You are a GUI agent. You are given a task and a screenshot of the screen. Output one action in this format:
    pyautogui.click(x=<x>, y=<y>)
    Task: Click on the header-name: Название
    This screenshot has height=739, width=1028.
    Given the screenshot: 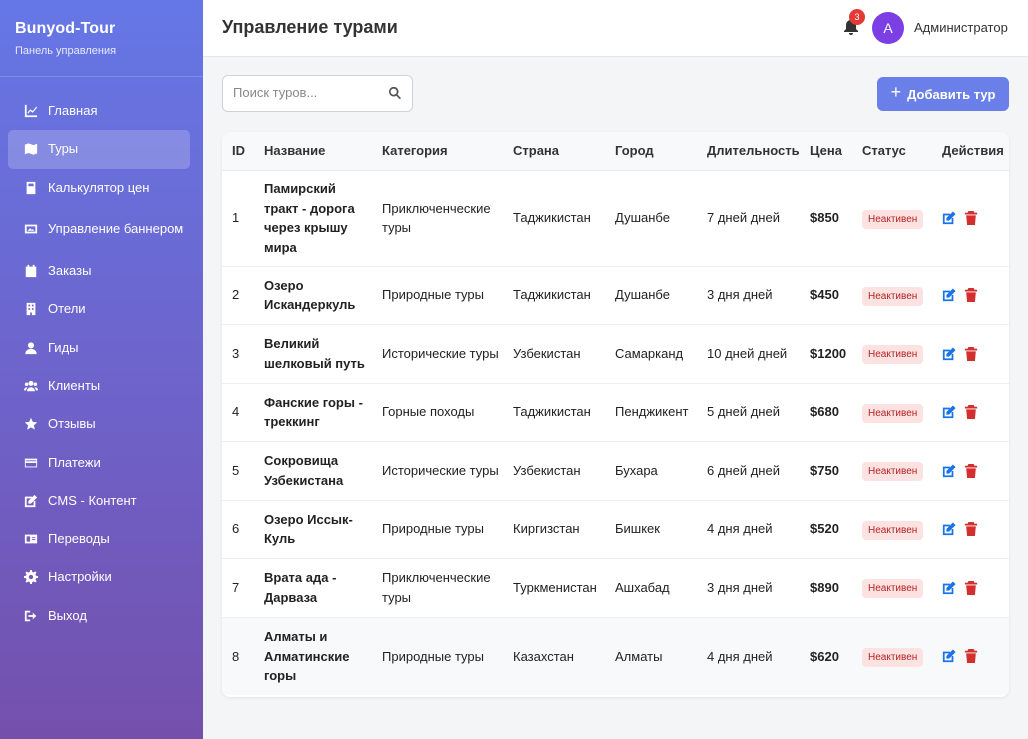 What is the action you would take?
    pyautogui.click(x=313, y=151)
    